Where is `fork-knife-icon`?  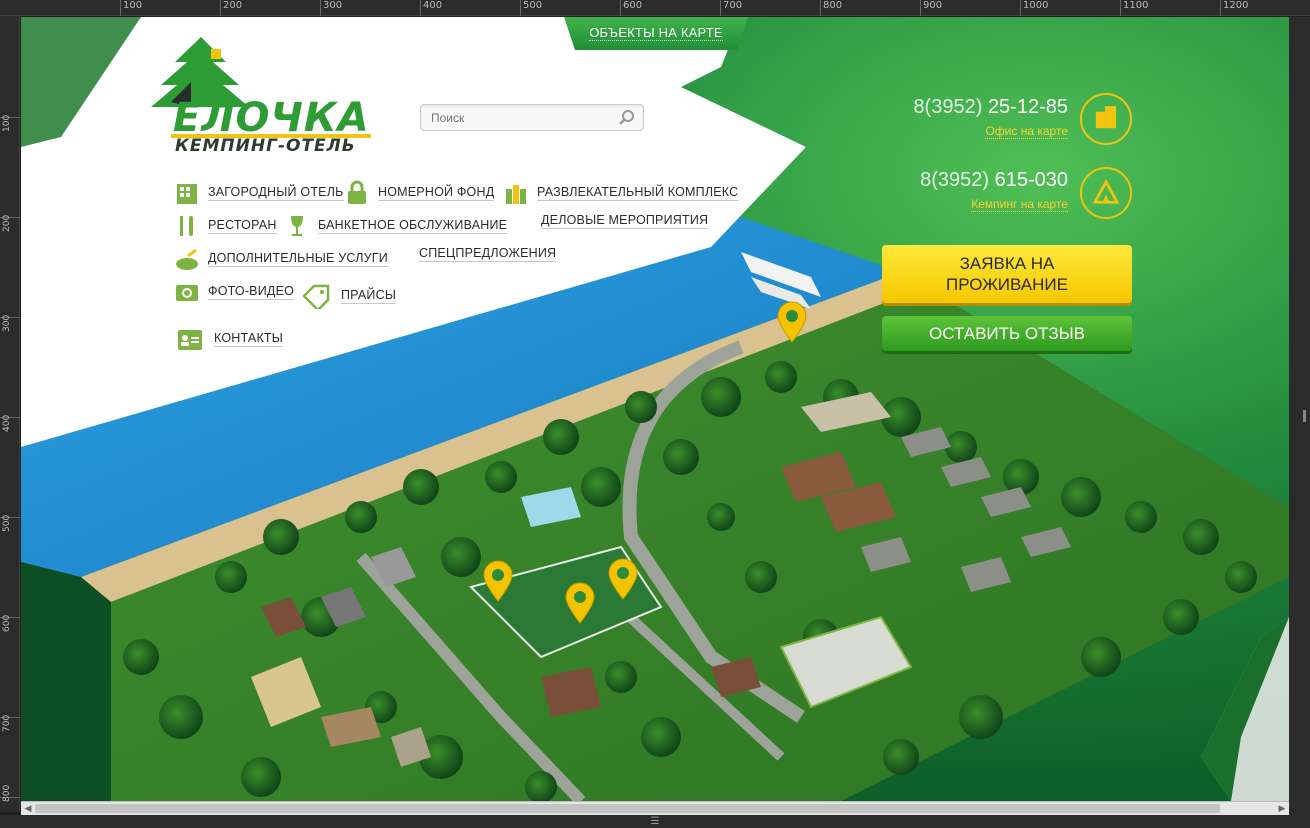
fork-knife-icon is located at coordinates (186, 226).